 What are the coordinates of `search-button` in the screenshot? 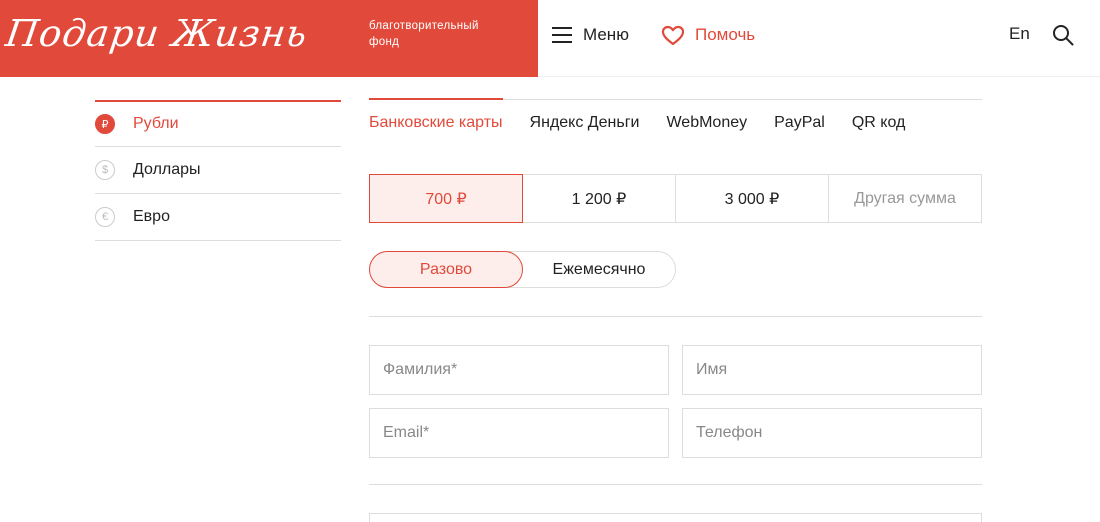 It's located at (1063, 35).